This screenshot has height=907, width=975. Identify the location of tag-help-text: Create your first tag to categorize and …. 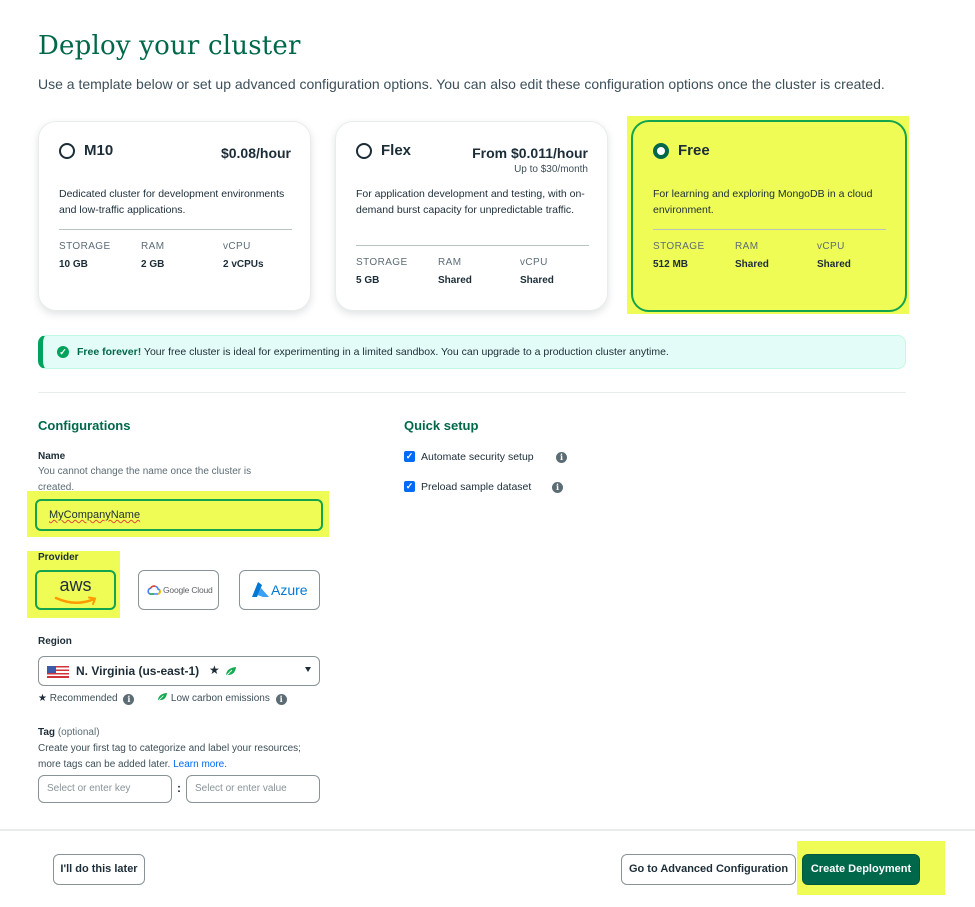
(174, 757).